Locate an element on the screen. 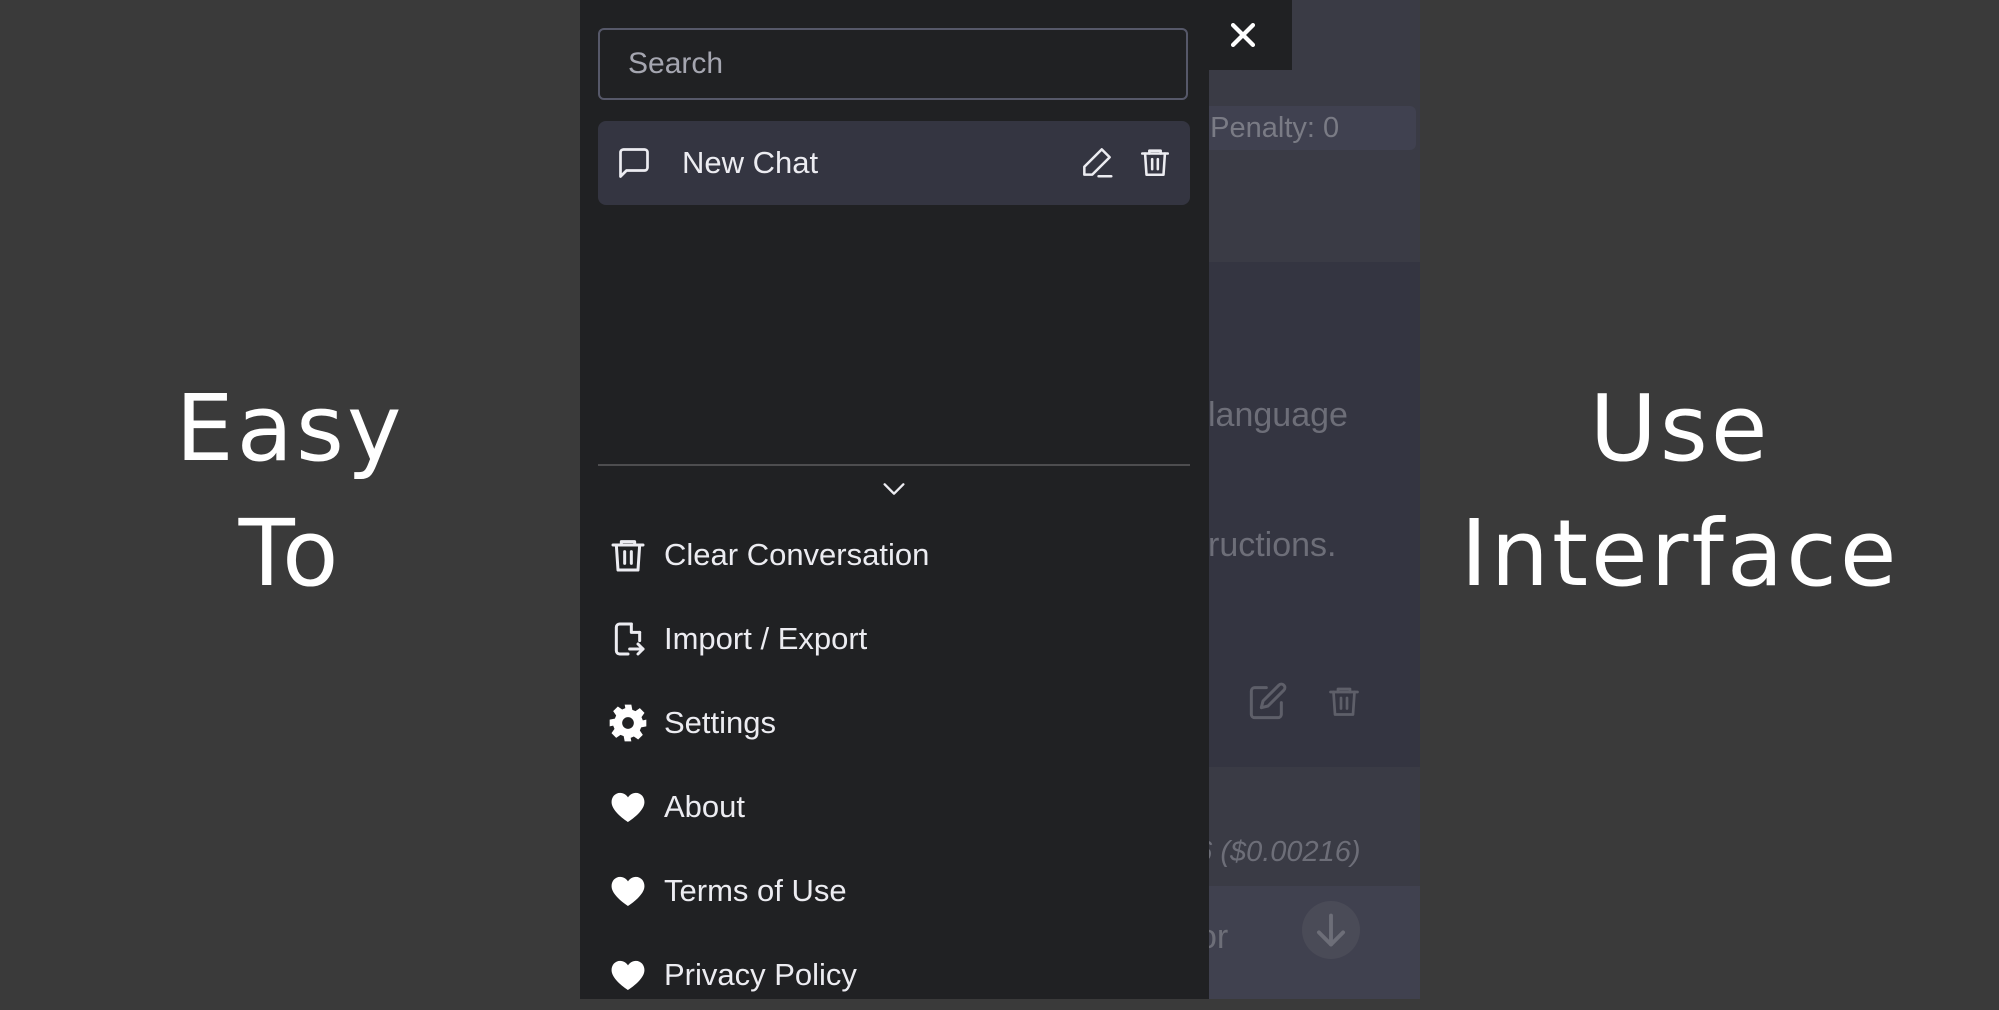 The width and height of the screenshot is (1999, 1010). scroll-down-button is located at coordinates (1331, 930).